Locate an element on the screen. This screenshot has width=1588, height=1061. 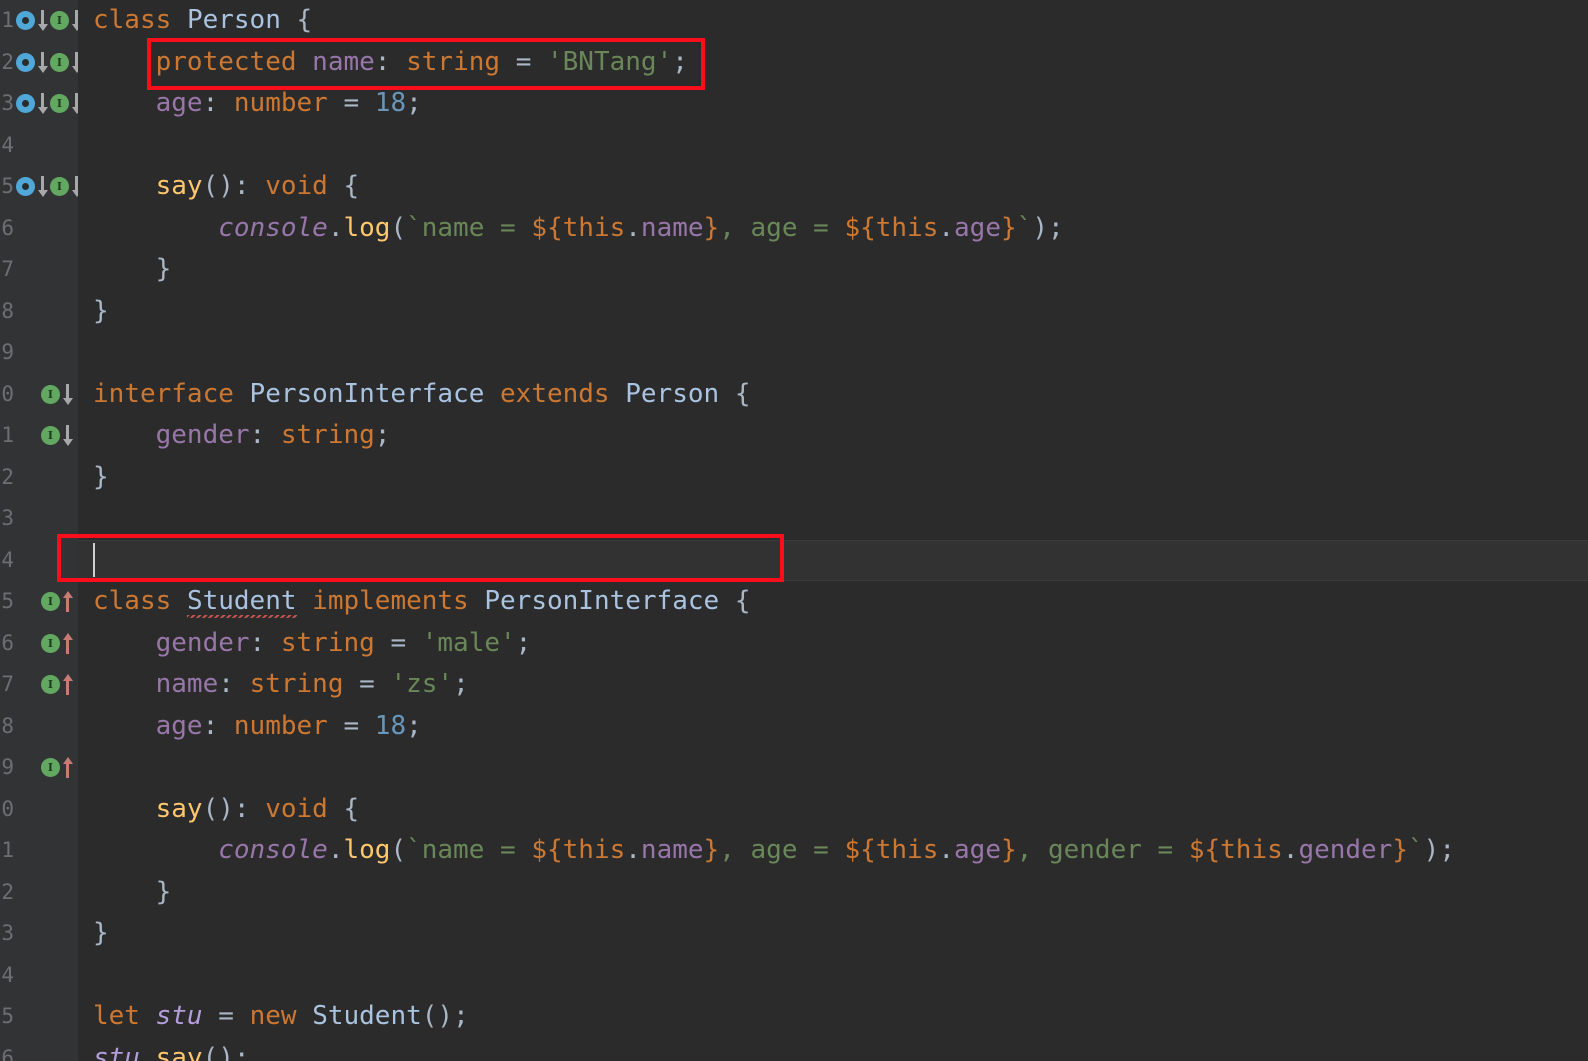
gutter-marker-line-17: I is located at coordinates (58, 644).